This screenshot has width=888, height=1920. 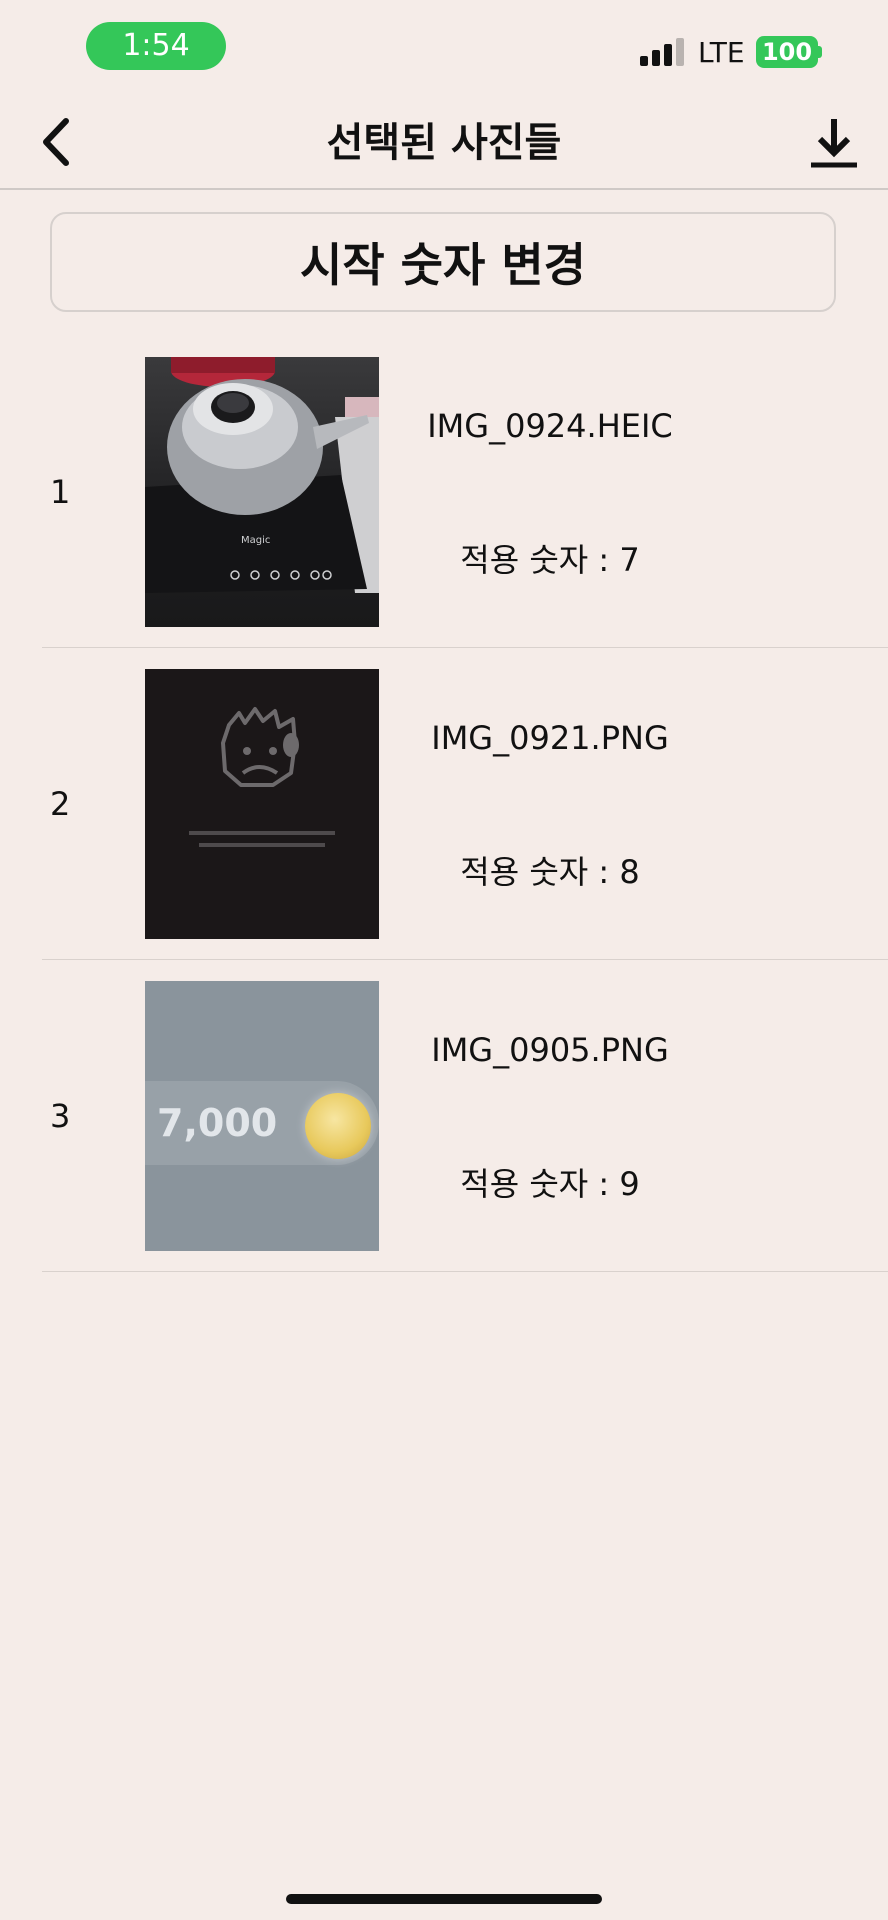 What do you see at coordinates (550, 738) in the screenshot?
I see `file-name: IMG_0921.PNG` at bounding box center [550, 738].